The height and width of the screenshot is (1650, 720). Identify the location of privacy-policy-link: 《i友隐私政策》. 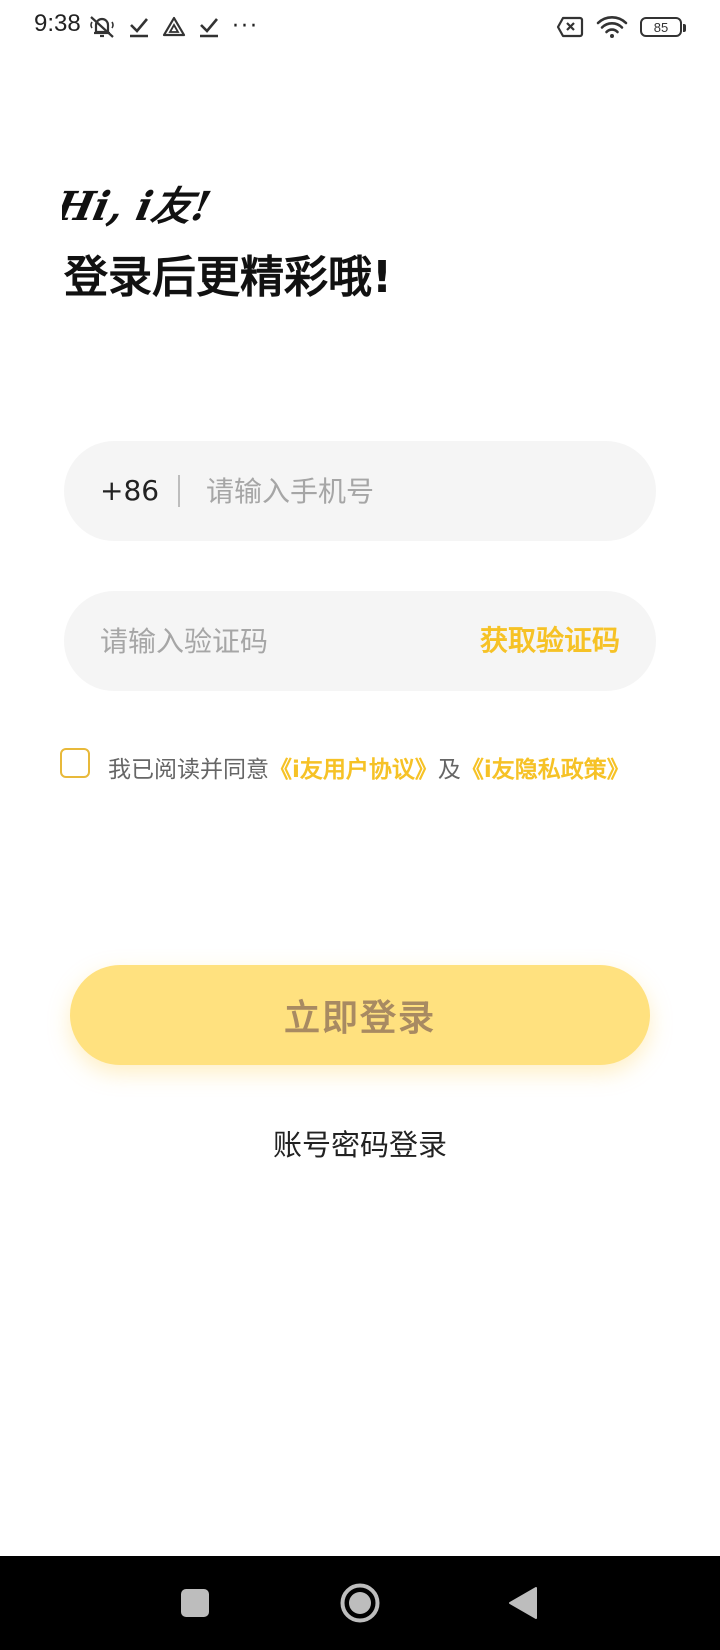
(545, 770).